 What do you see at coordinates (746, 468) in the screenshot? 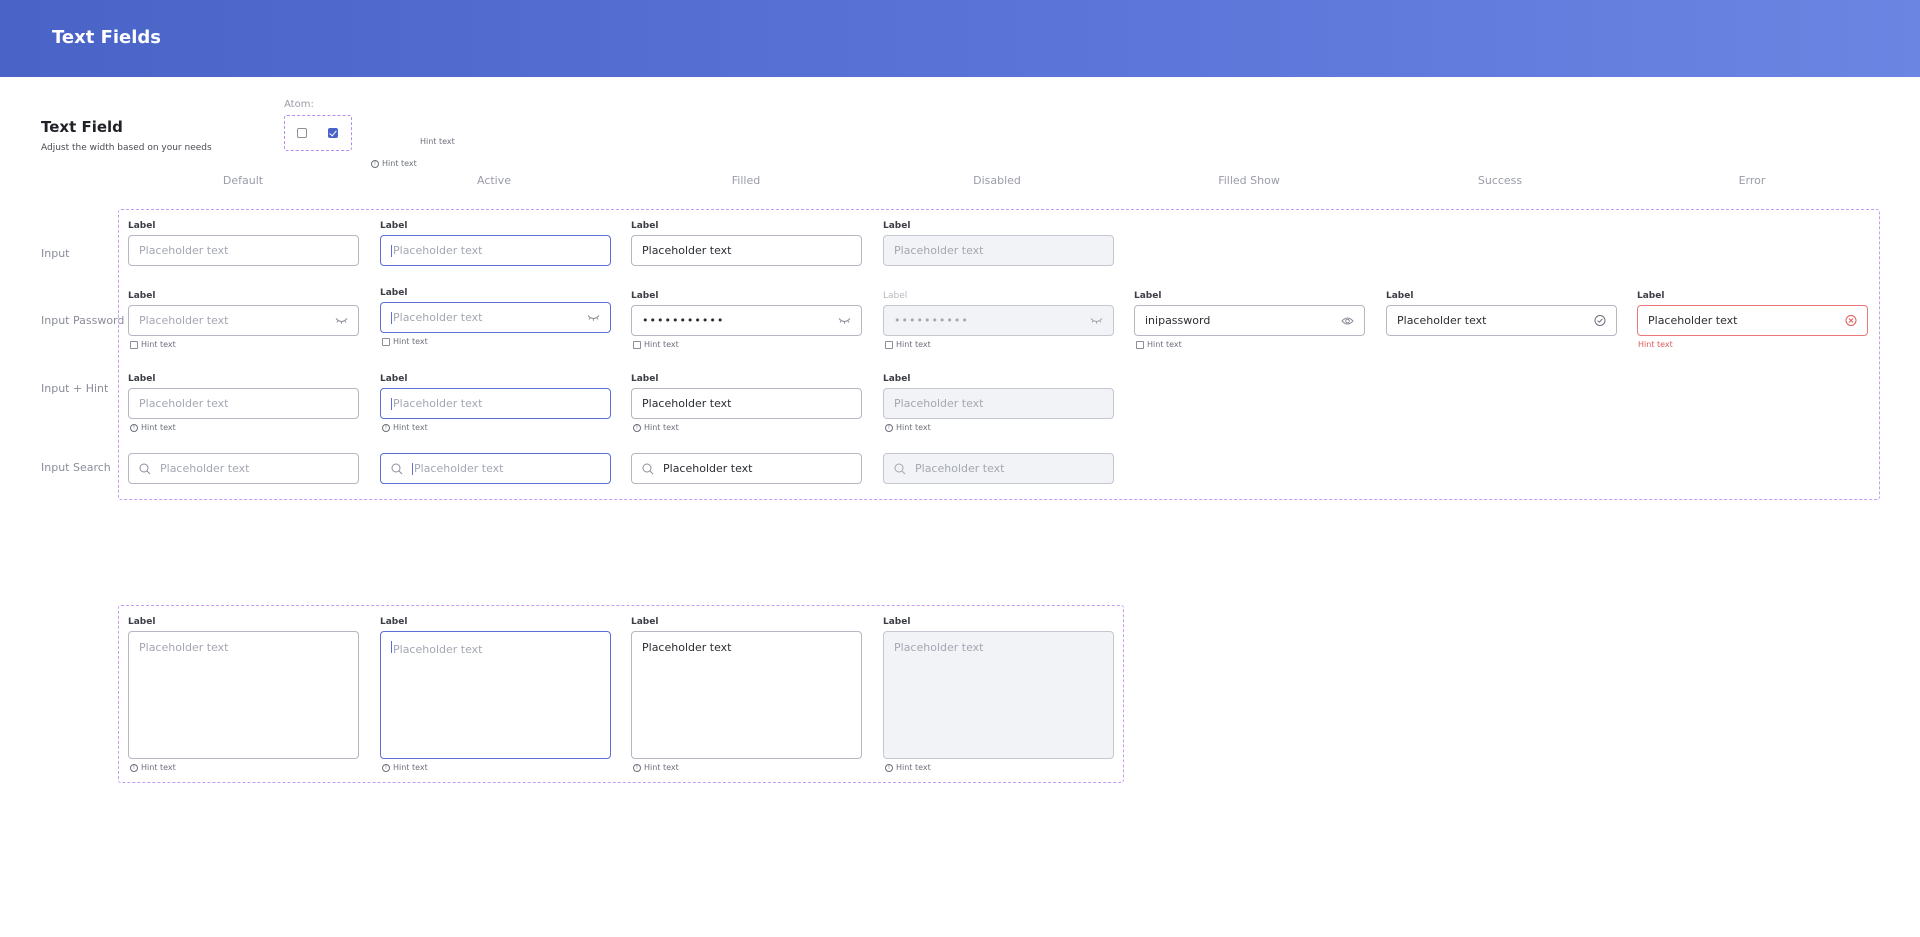
I see `search-filled: Placeholder text` at bounding box center [746, 468].